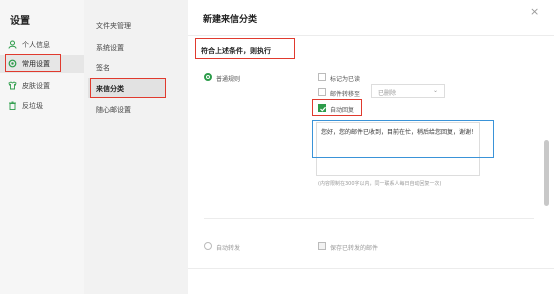  I want to click on sidebar-item-skin-settings: 皮肤设置, so click(42, 86).